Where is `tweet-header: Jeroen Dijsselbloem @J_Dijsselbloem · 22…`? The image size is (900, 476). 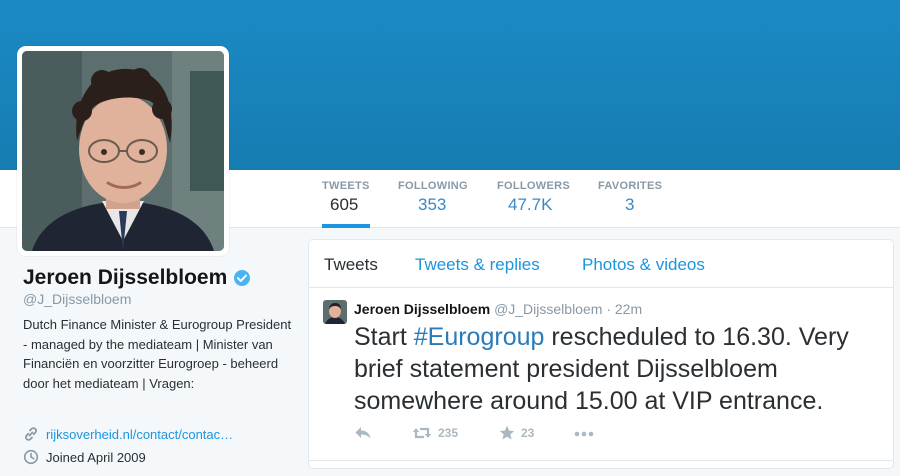 tweet-header: Jeroen Dijsselbloem @J_Dijsselbloem · 22… is located at coordinates (498, 309).